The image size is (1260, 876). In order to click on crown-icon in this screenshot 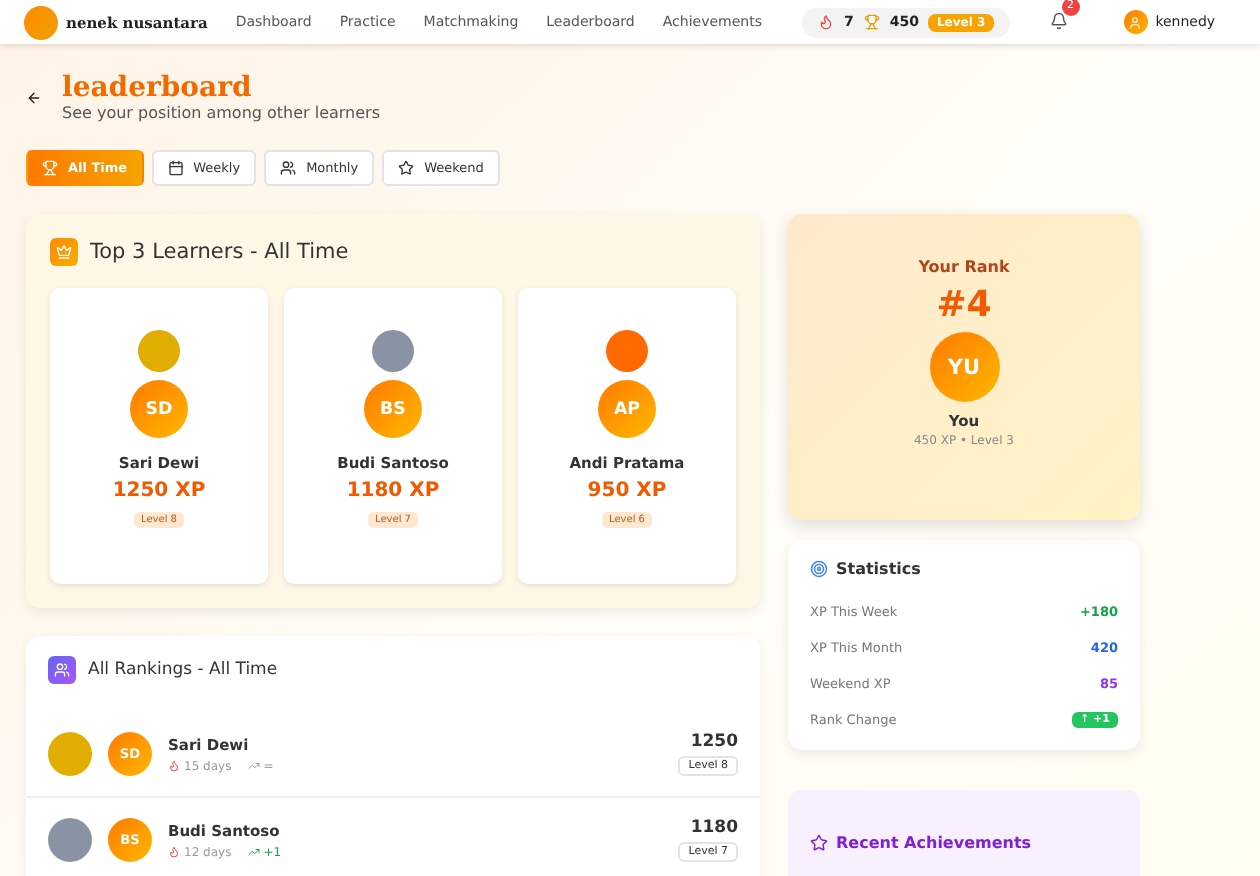, I will do `click(64, 252)`.